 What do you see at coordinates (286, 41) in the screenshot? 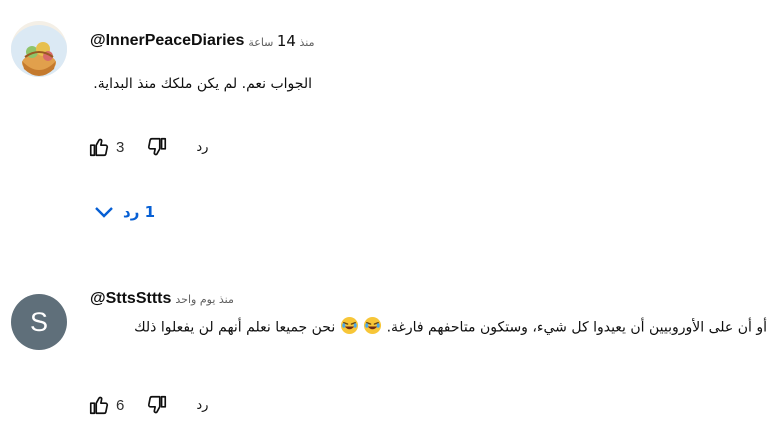
I see `time-number: 14` at bounding box center [286, 41].